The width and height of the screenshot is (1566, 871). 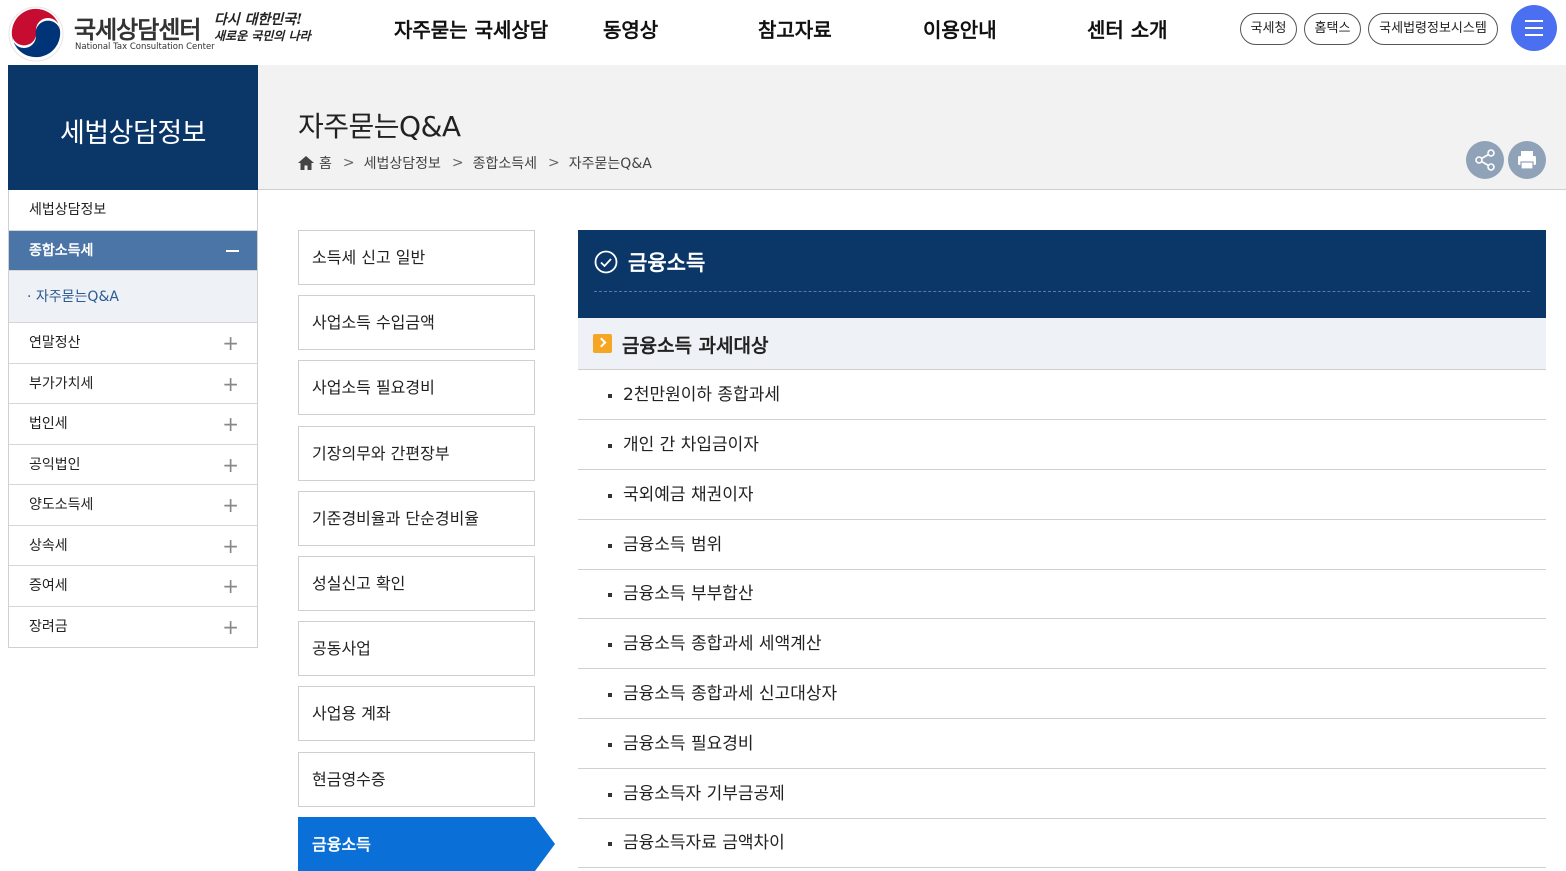 I want to click on qa-item: 금융소득자료 금액차이, so click(x=1062, y=843).